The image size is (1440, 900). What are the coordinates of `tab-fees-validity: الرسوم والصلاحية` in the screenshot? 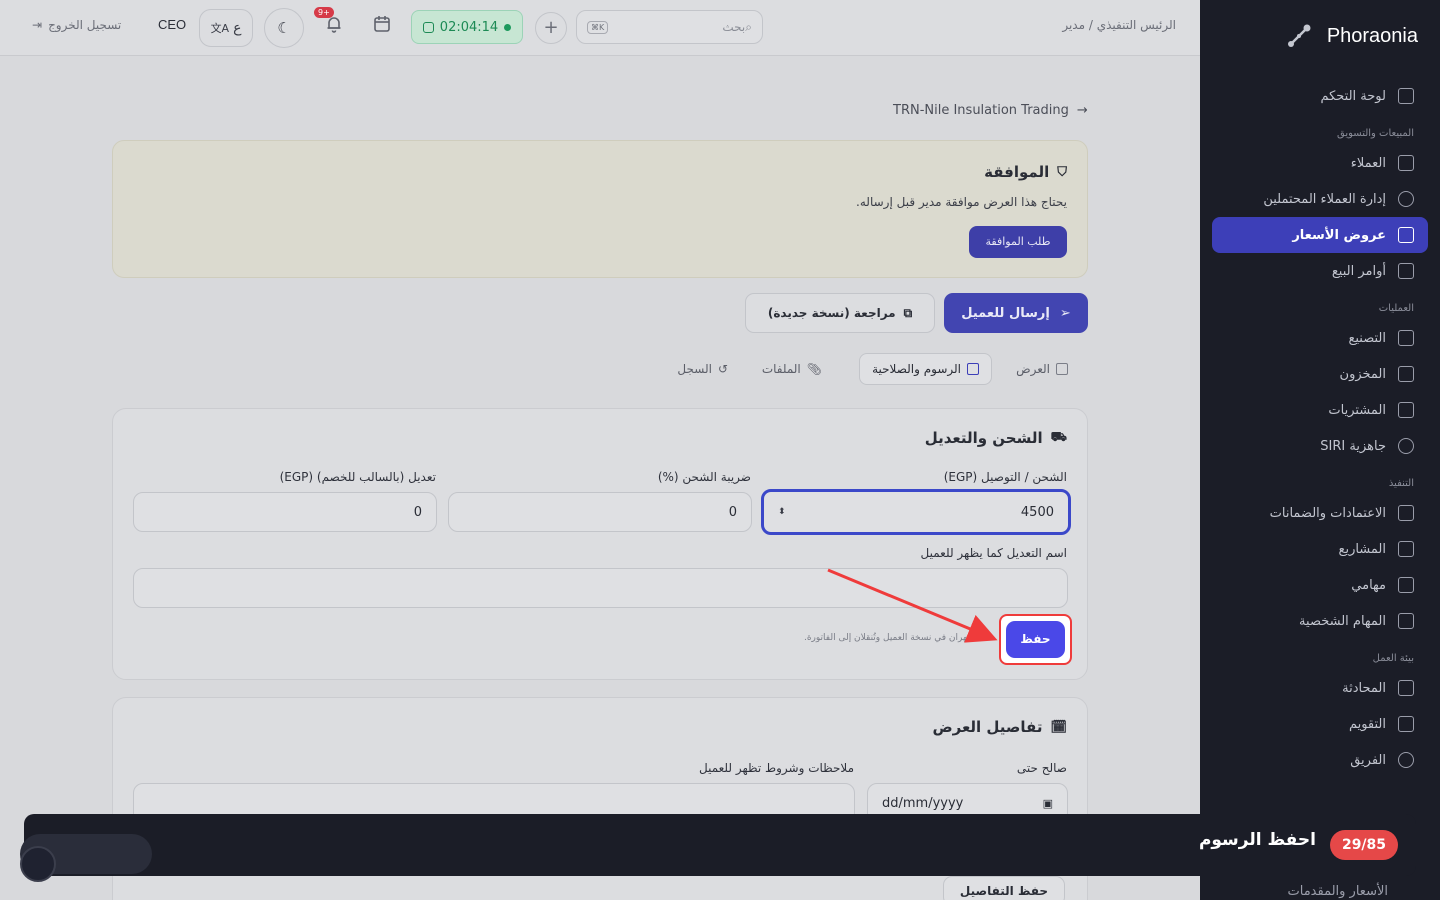 It's located at (925, 369).